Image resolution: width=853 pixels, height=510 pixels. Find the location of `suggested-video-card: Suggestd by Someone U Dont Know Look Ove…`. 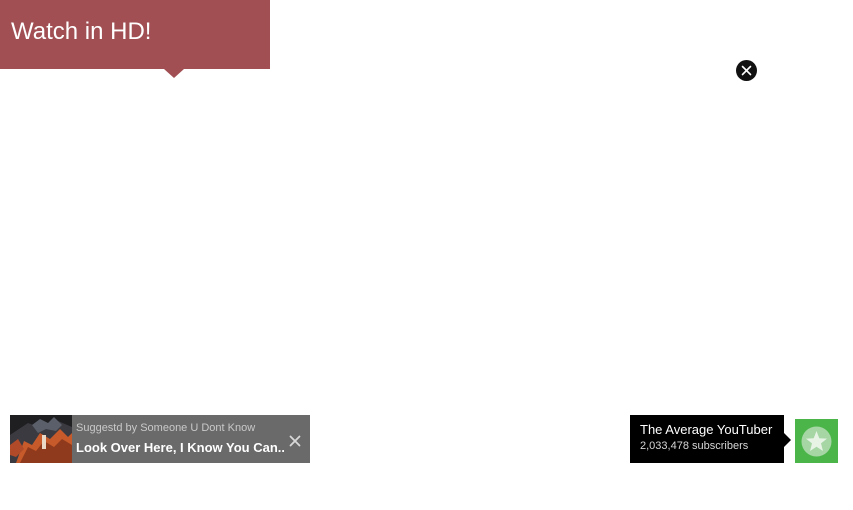

suggested-video-card: Suggestd by Someone U Dont Know Look Ove… is located at coordinates (160, 439).